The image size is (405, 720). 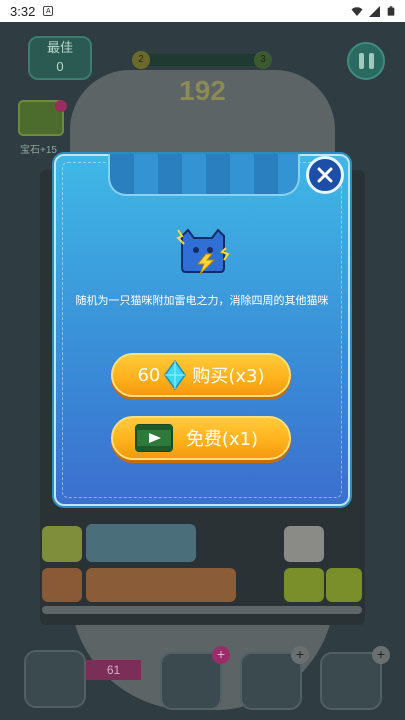 What do you see at coordinates (201, 60) in the screenshot?
I see `level-progress-bar` at bounding box center [201, 60].